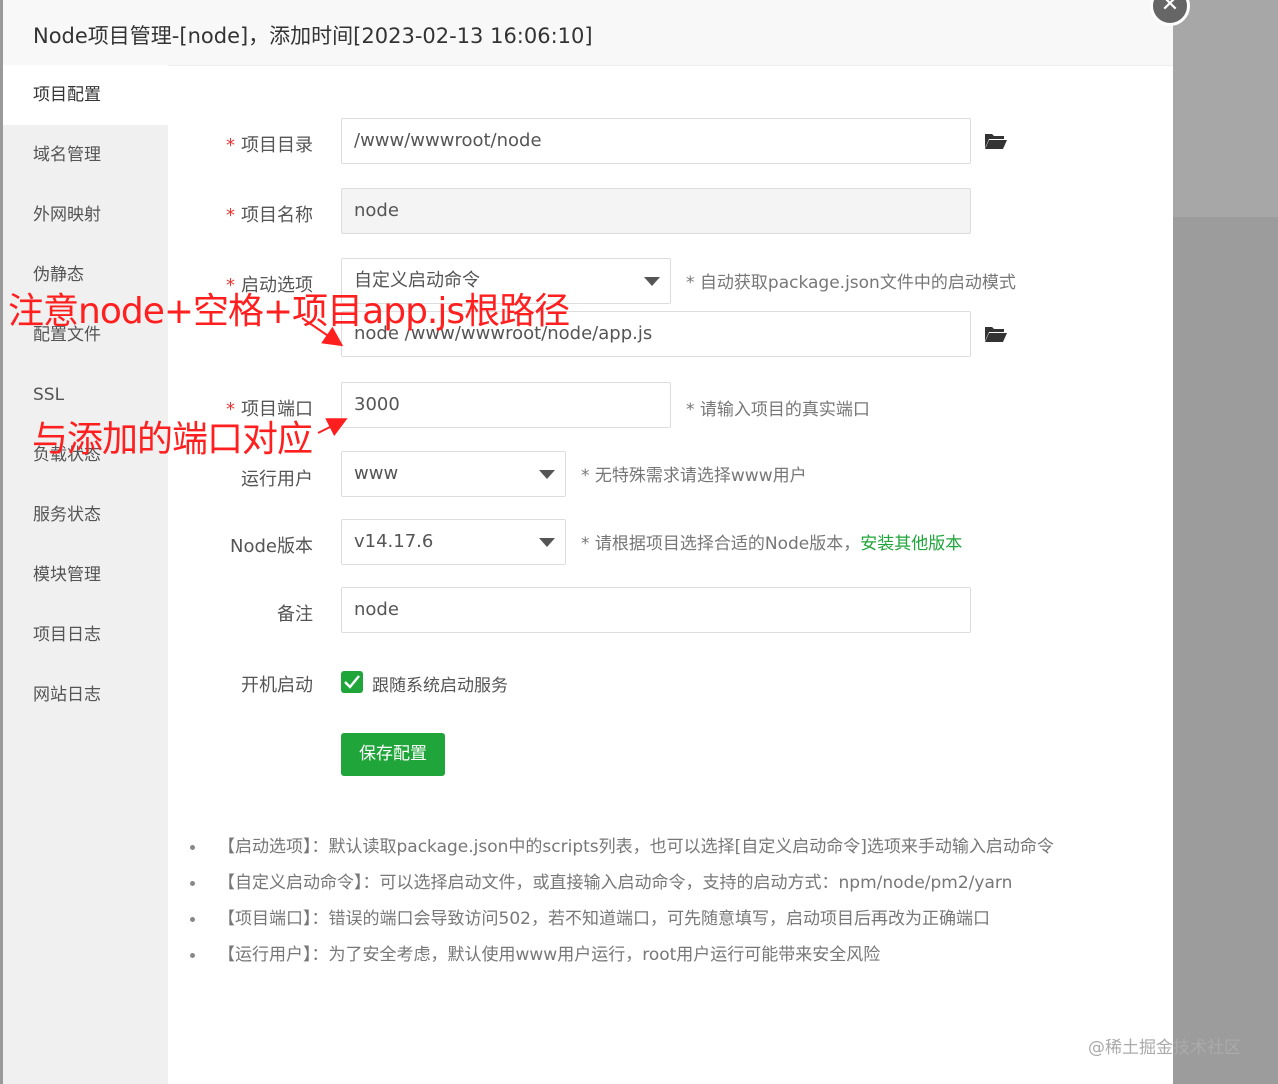 The height and width of the screenshot is (1084, 1278). Describe the element at coordinates (656, 610) in the screenshot. I see `remark-input: node` at that location.